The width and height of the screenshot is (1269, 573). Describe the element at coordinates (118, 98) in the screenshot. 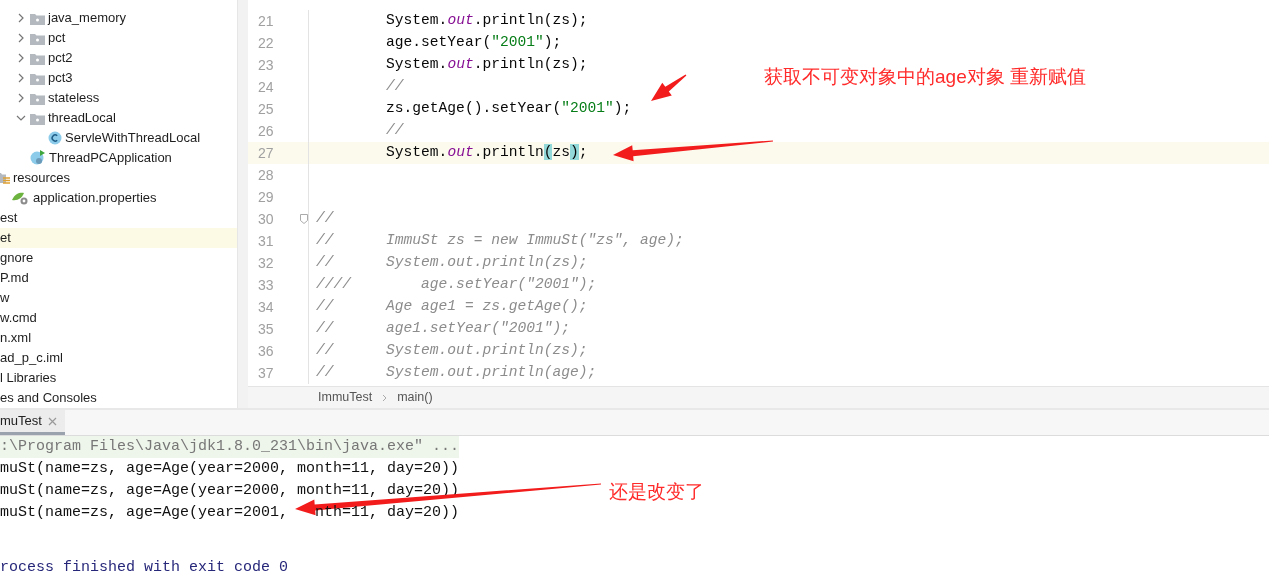

I see `tree-item: stateless` at that location.